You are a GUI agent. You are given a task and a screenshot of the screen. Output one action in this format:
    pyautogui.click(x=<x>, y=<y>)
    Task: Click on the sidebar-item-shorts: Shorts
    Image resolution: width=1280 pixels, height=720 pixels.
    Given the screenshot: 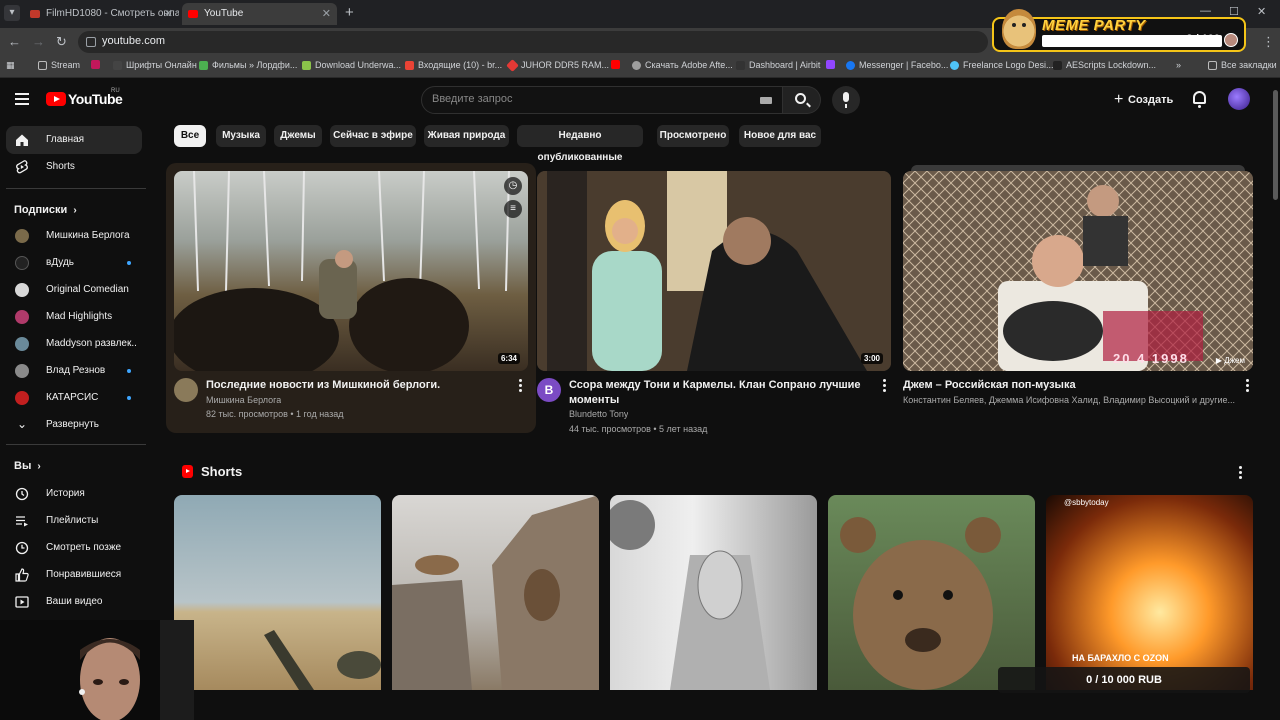 What is the action you would take?
    pyautogui.click(x=74, y=167)
    